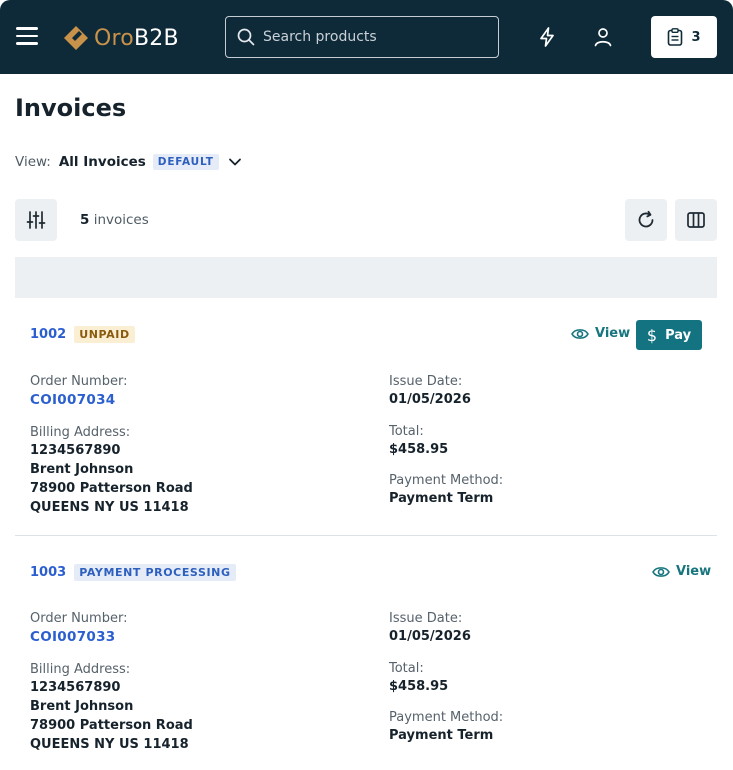 The width and height of the screenshot is (733, 770). I want to click on order-number-link: COI007034, so click(72, 400).